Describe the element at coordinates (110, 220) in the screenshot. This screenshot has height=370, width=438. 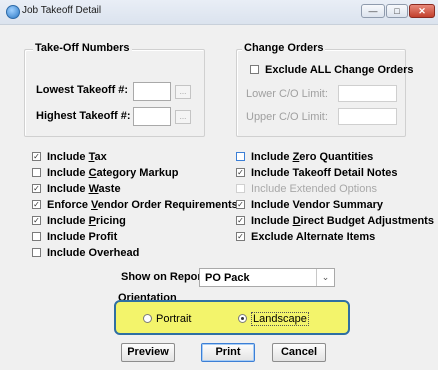
I see `option-label-text: ricing` at that location.